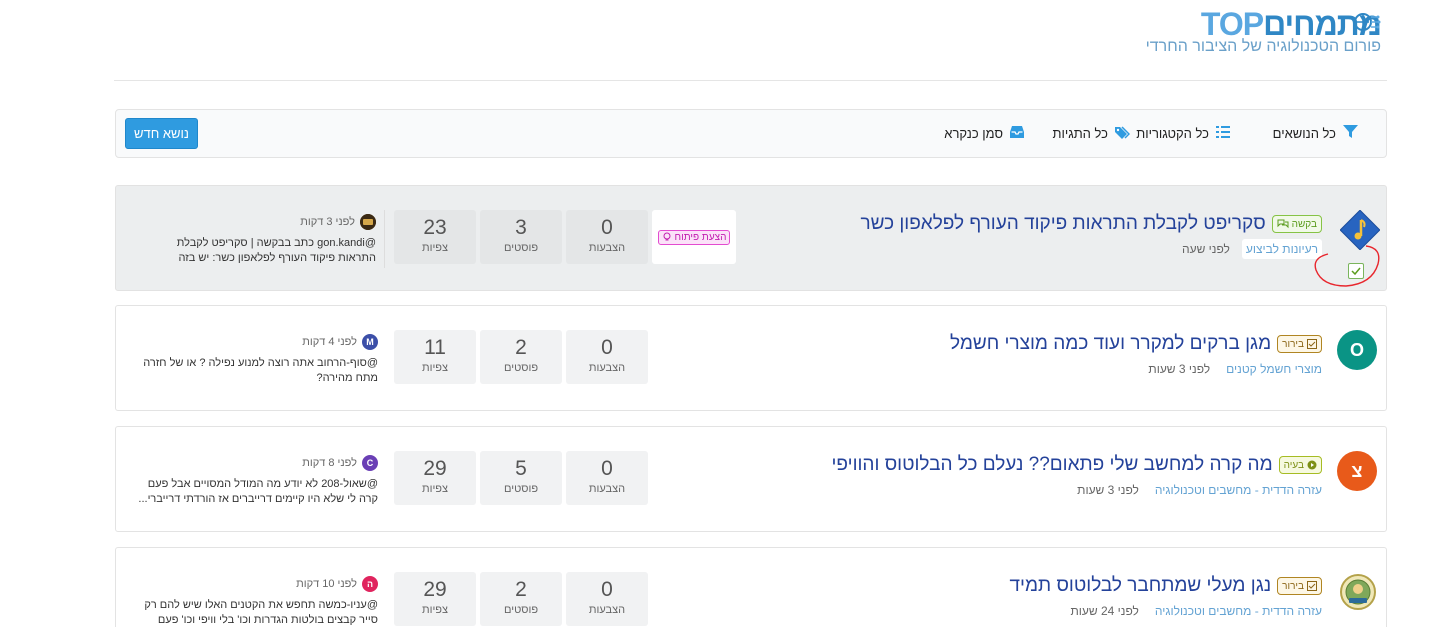  I want to click on topic-meta: מוצרי חשמל קטנים לפני 3 שעות, so click(1235, 369).